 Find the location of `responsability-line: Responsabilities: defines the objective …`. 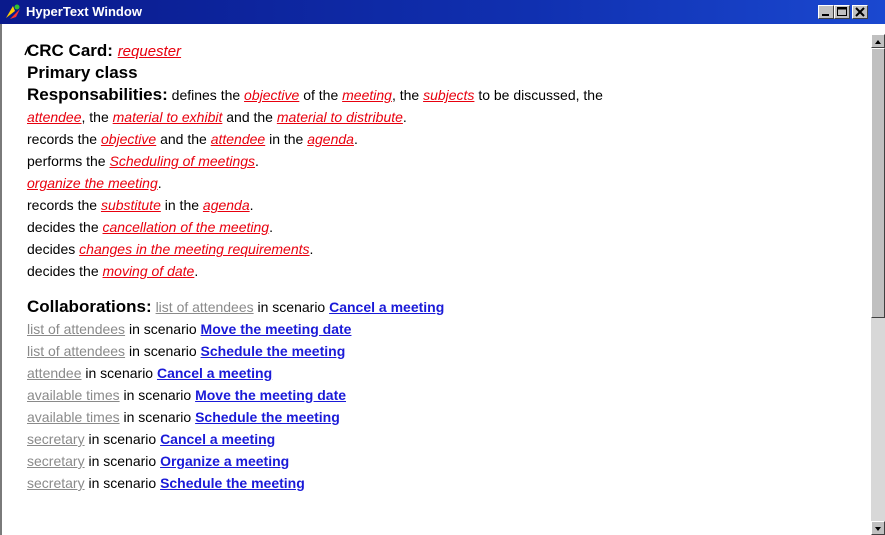

responsability-line: Responsabilities: defines the objective … is located at coordinates (447, 95).